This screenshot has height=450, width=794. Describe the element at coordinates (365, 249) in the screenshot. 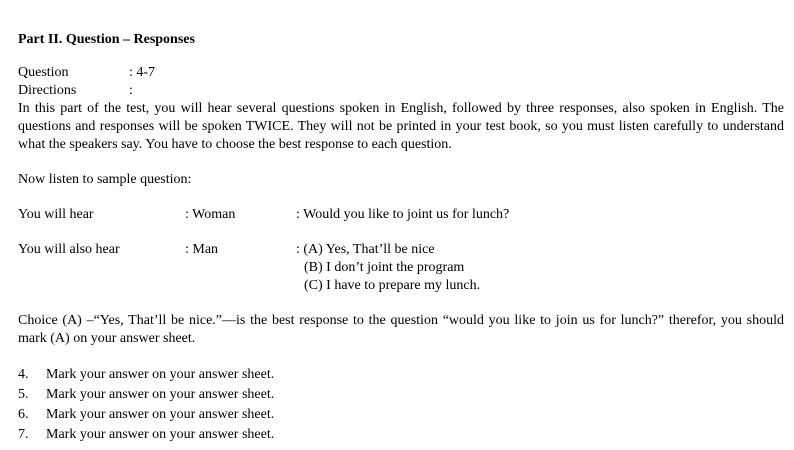

I see `choice-a: : (A) Yes, That’ll be nice` at that location.